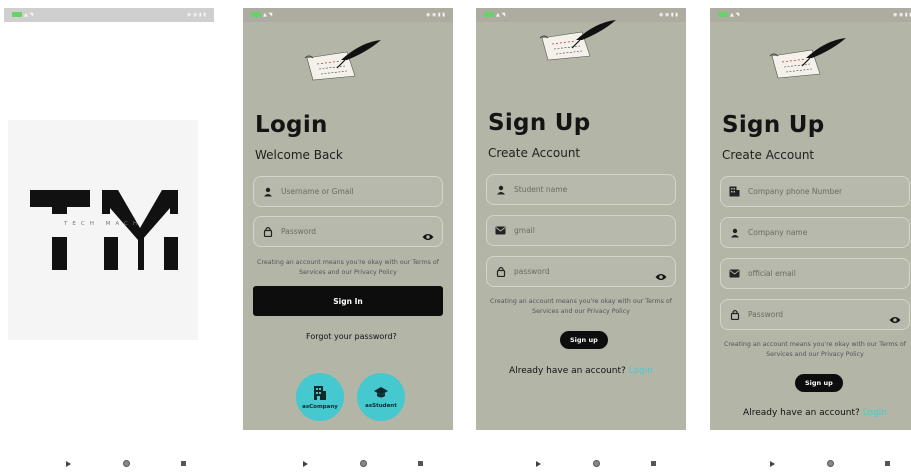 The image size is (911, 476). Describe the element at coordinates (103, 224) in the screenshot. I see `brand-text: TECH MACH` at that location.